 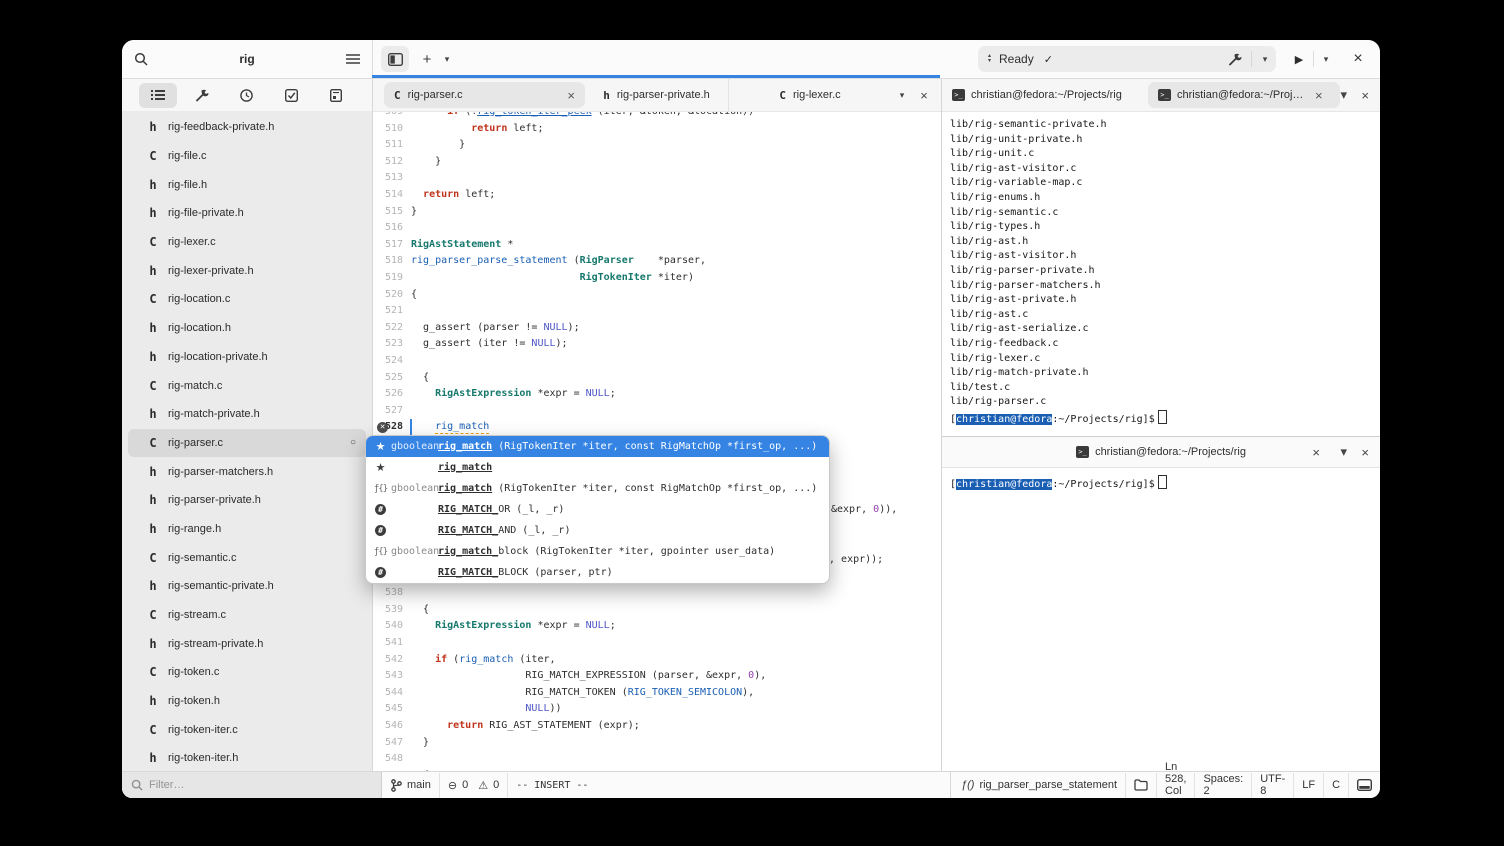 What do you see at coordinates (247, 385) in the screenshot?
I see `file-row: Crig-match.c` at bounding box center [247, 385].